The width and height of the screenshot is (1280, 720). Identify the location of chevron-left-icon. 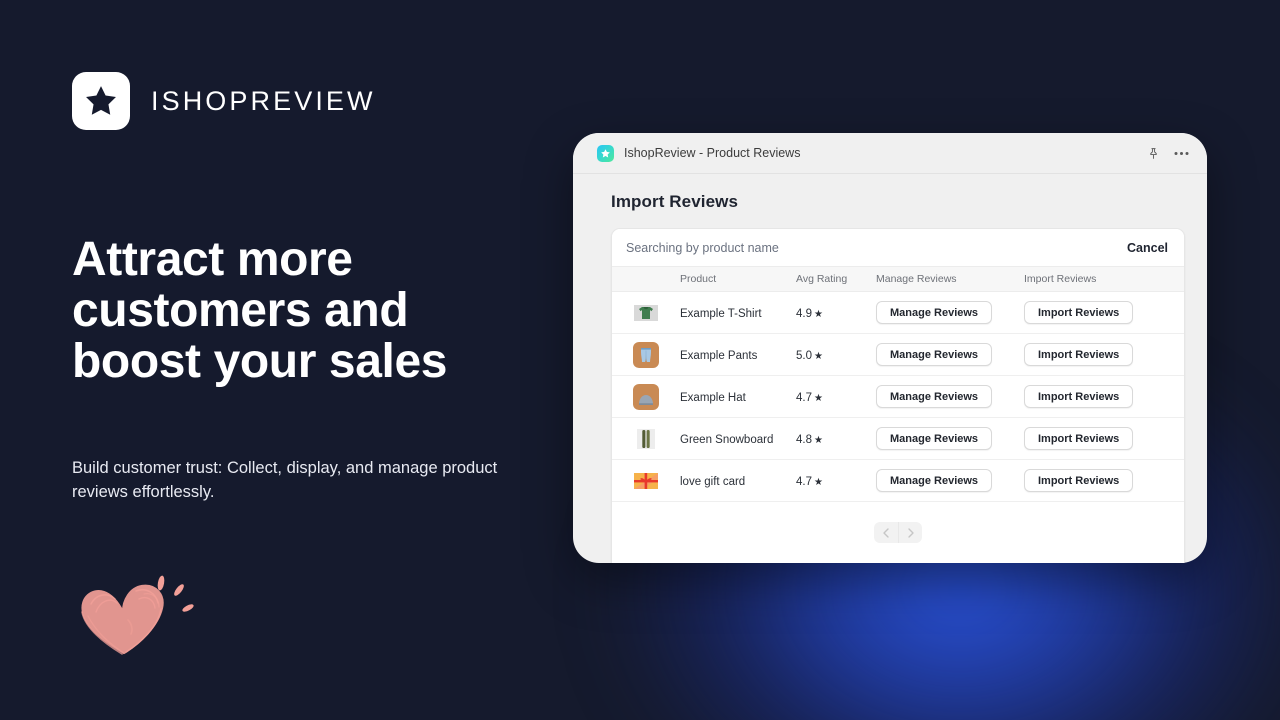
(886, 532).